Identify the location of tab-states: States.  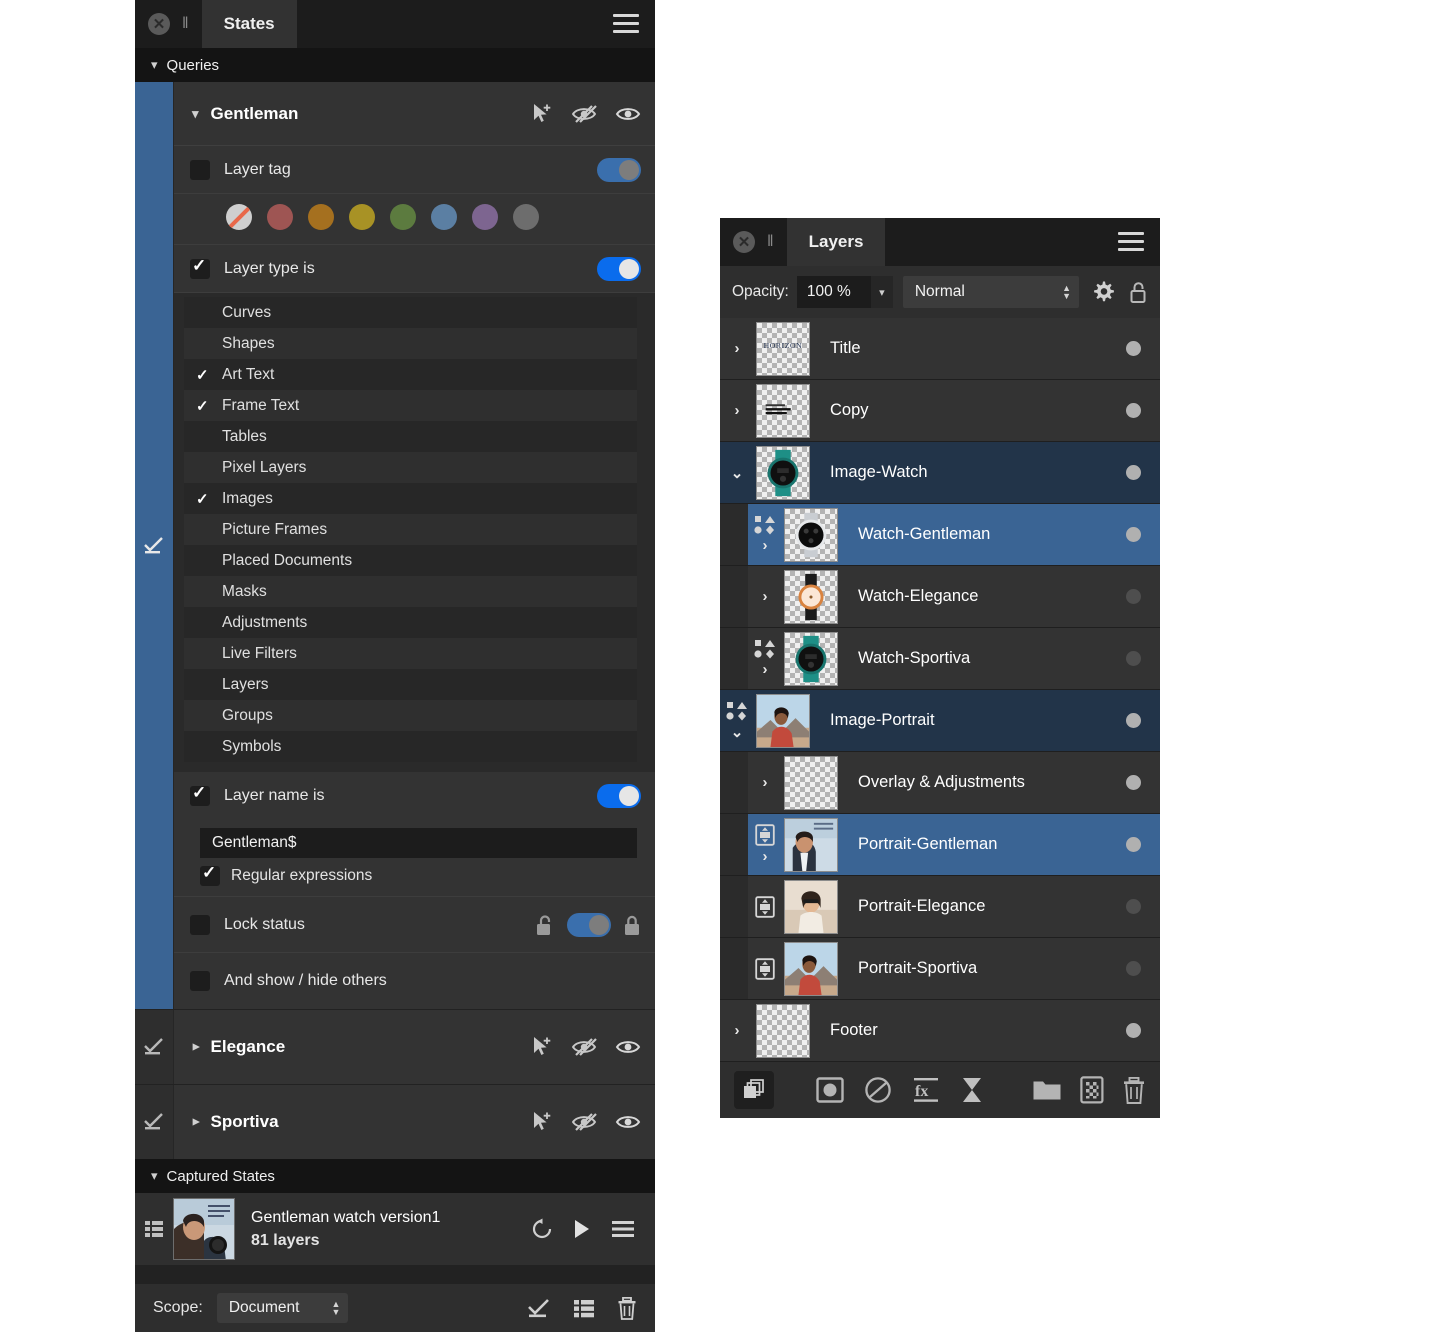
(249, 24).